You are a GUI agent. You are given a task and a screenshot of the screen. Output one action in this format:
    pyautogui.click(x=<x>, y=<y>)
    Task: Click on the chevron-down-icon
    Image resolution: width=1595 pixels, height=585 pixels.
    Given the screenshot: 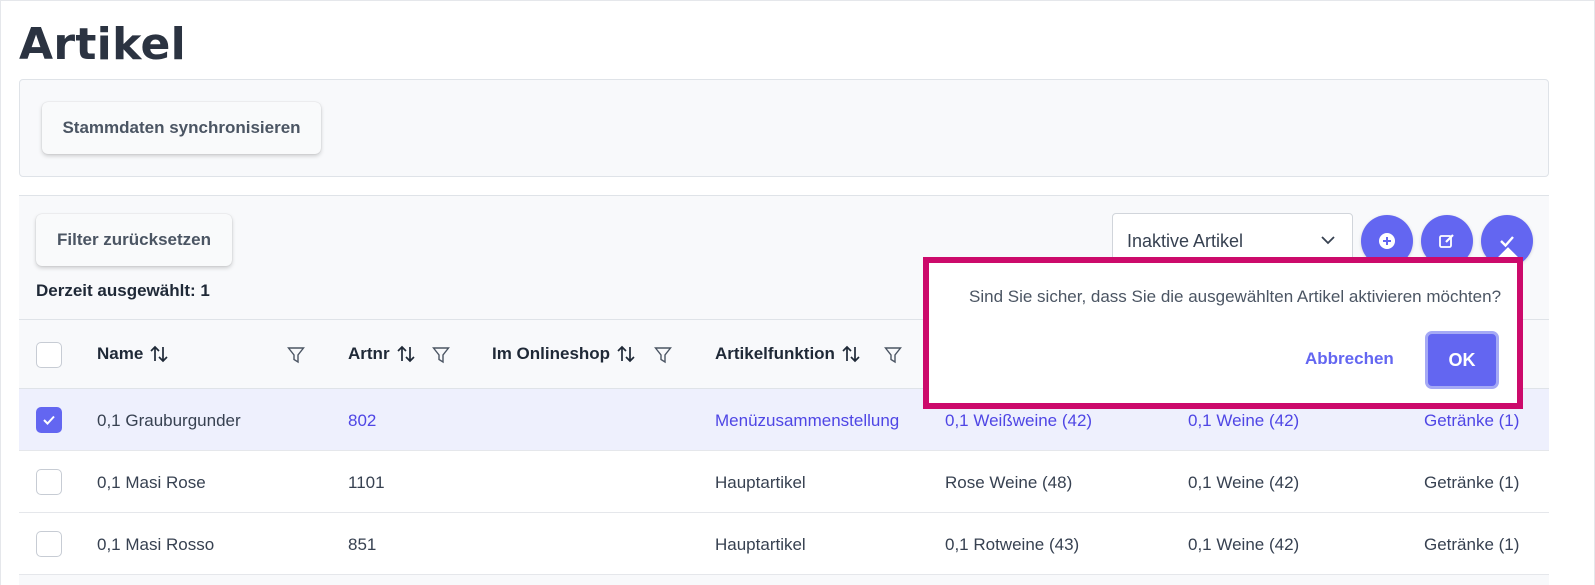 What is the action you would take?
    pyautogui.click(x=1328, y=240)
    